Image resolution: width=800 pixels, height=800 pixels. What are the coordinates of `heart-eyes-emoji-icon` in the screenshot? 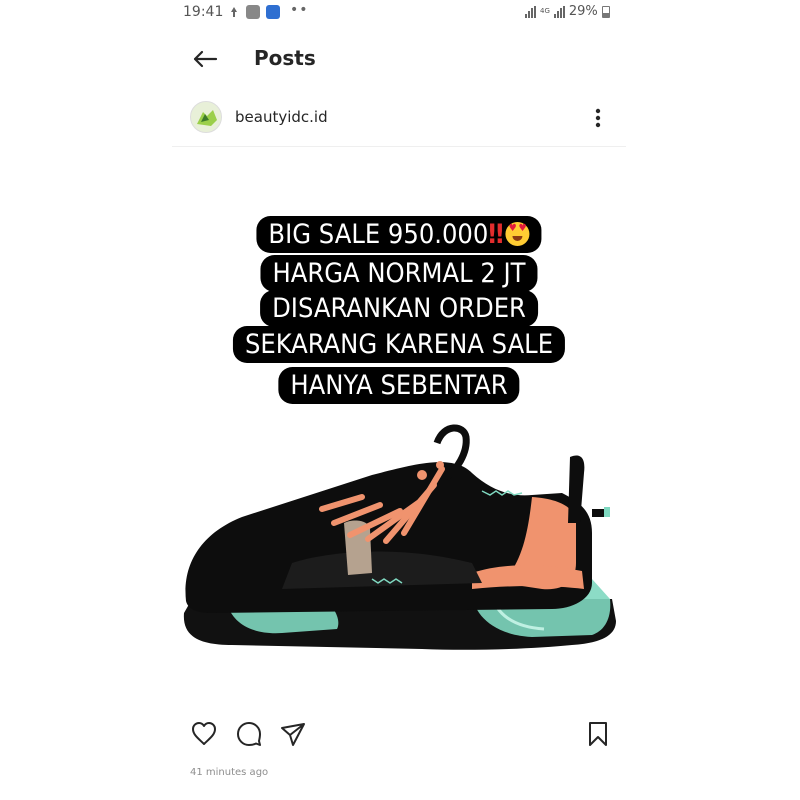 It's located at (517, 234).